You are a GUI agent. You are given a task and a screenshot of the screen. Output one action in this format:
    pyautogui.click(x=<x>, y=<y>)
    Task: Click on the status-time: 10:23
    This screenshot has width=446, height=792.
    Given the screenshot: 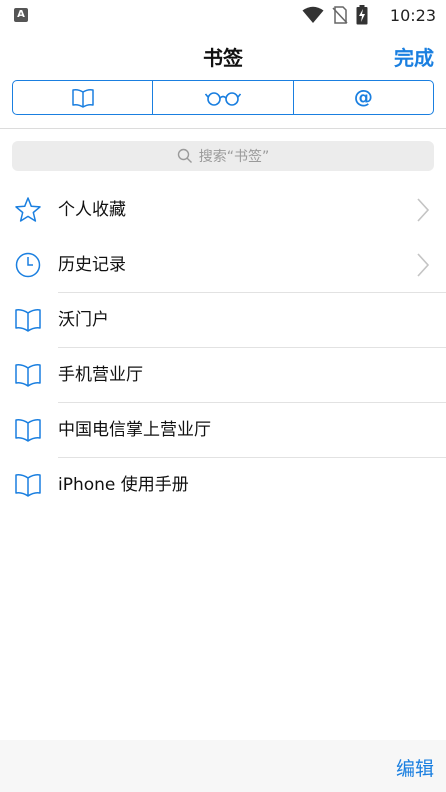 What is the action you would take?
    pyautogui.click(x=412, y=15)
    